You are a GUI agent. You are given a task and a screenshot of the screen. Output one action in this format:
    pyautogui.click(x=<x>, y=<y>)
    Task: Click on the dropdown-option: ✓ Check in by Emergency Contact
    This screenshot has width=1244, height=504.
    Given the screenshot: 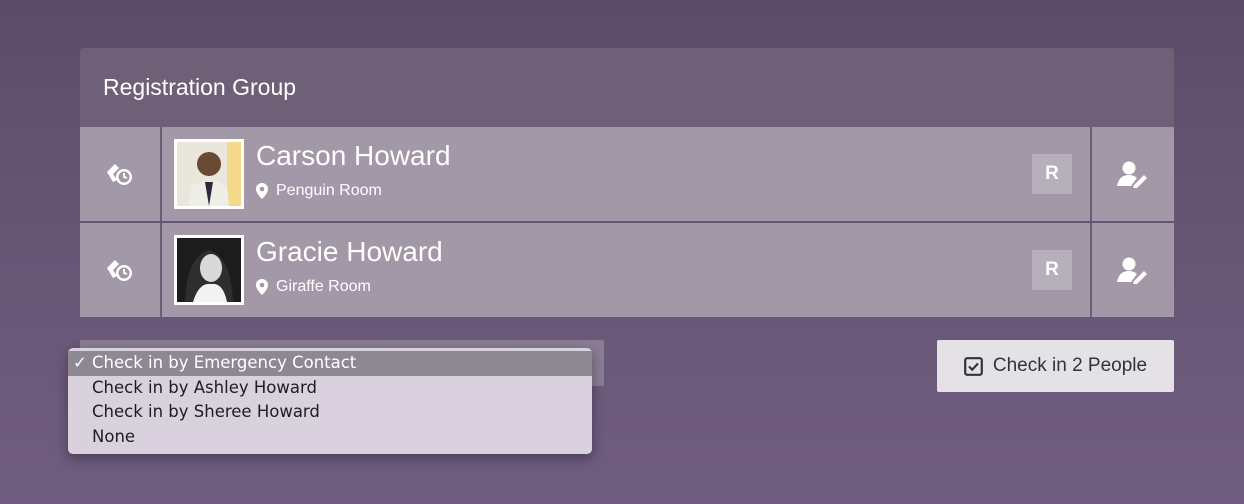 What is the action you would take?
    pyautogui.click(x=330, y=363)
    